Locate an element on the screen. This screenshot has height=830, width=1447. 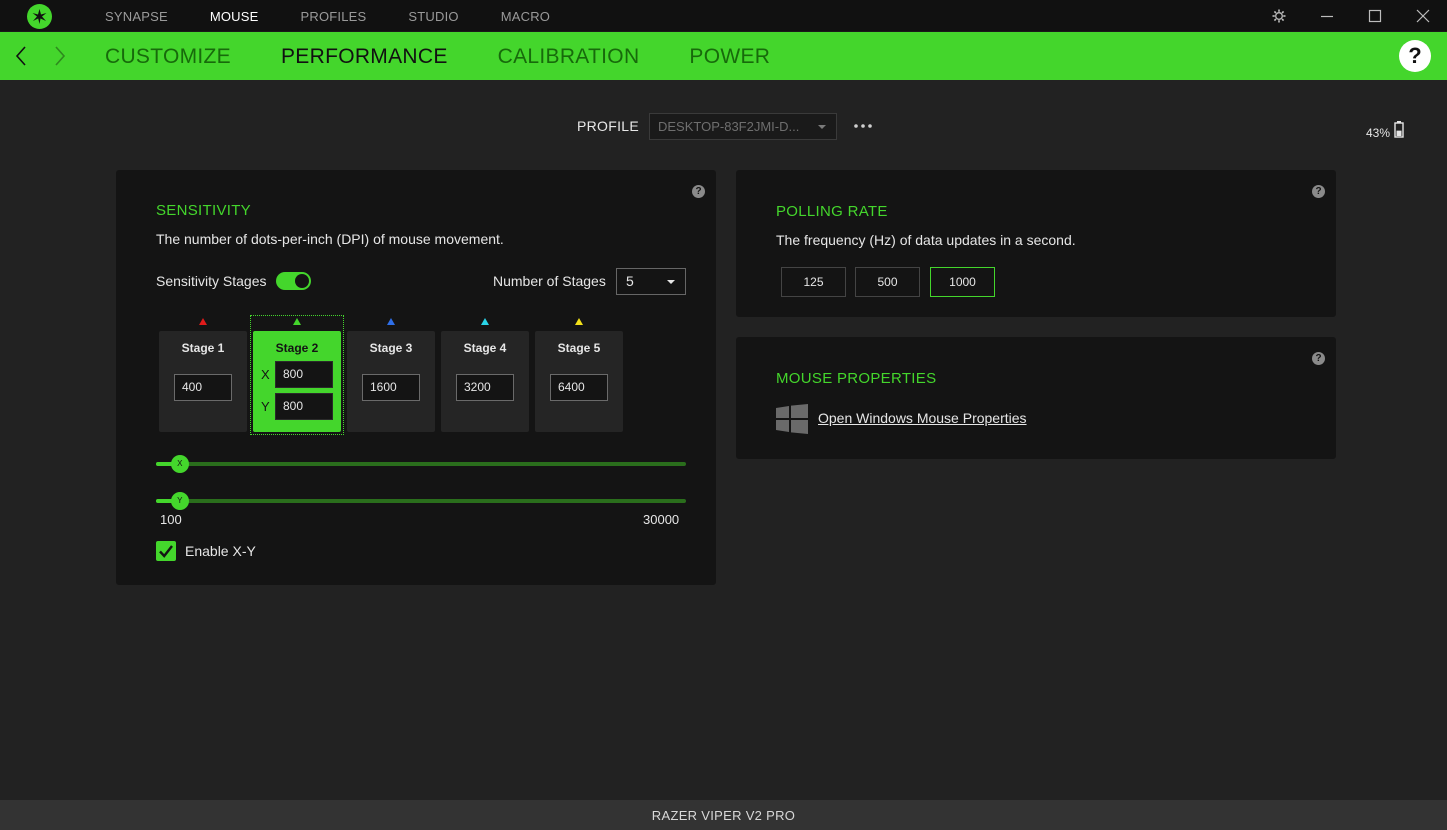
help-icon: ? is located at coordinates (1415, 56).